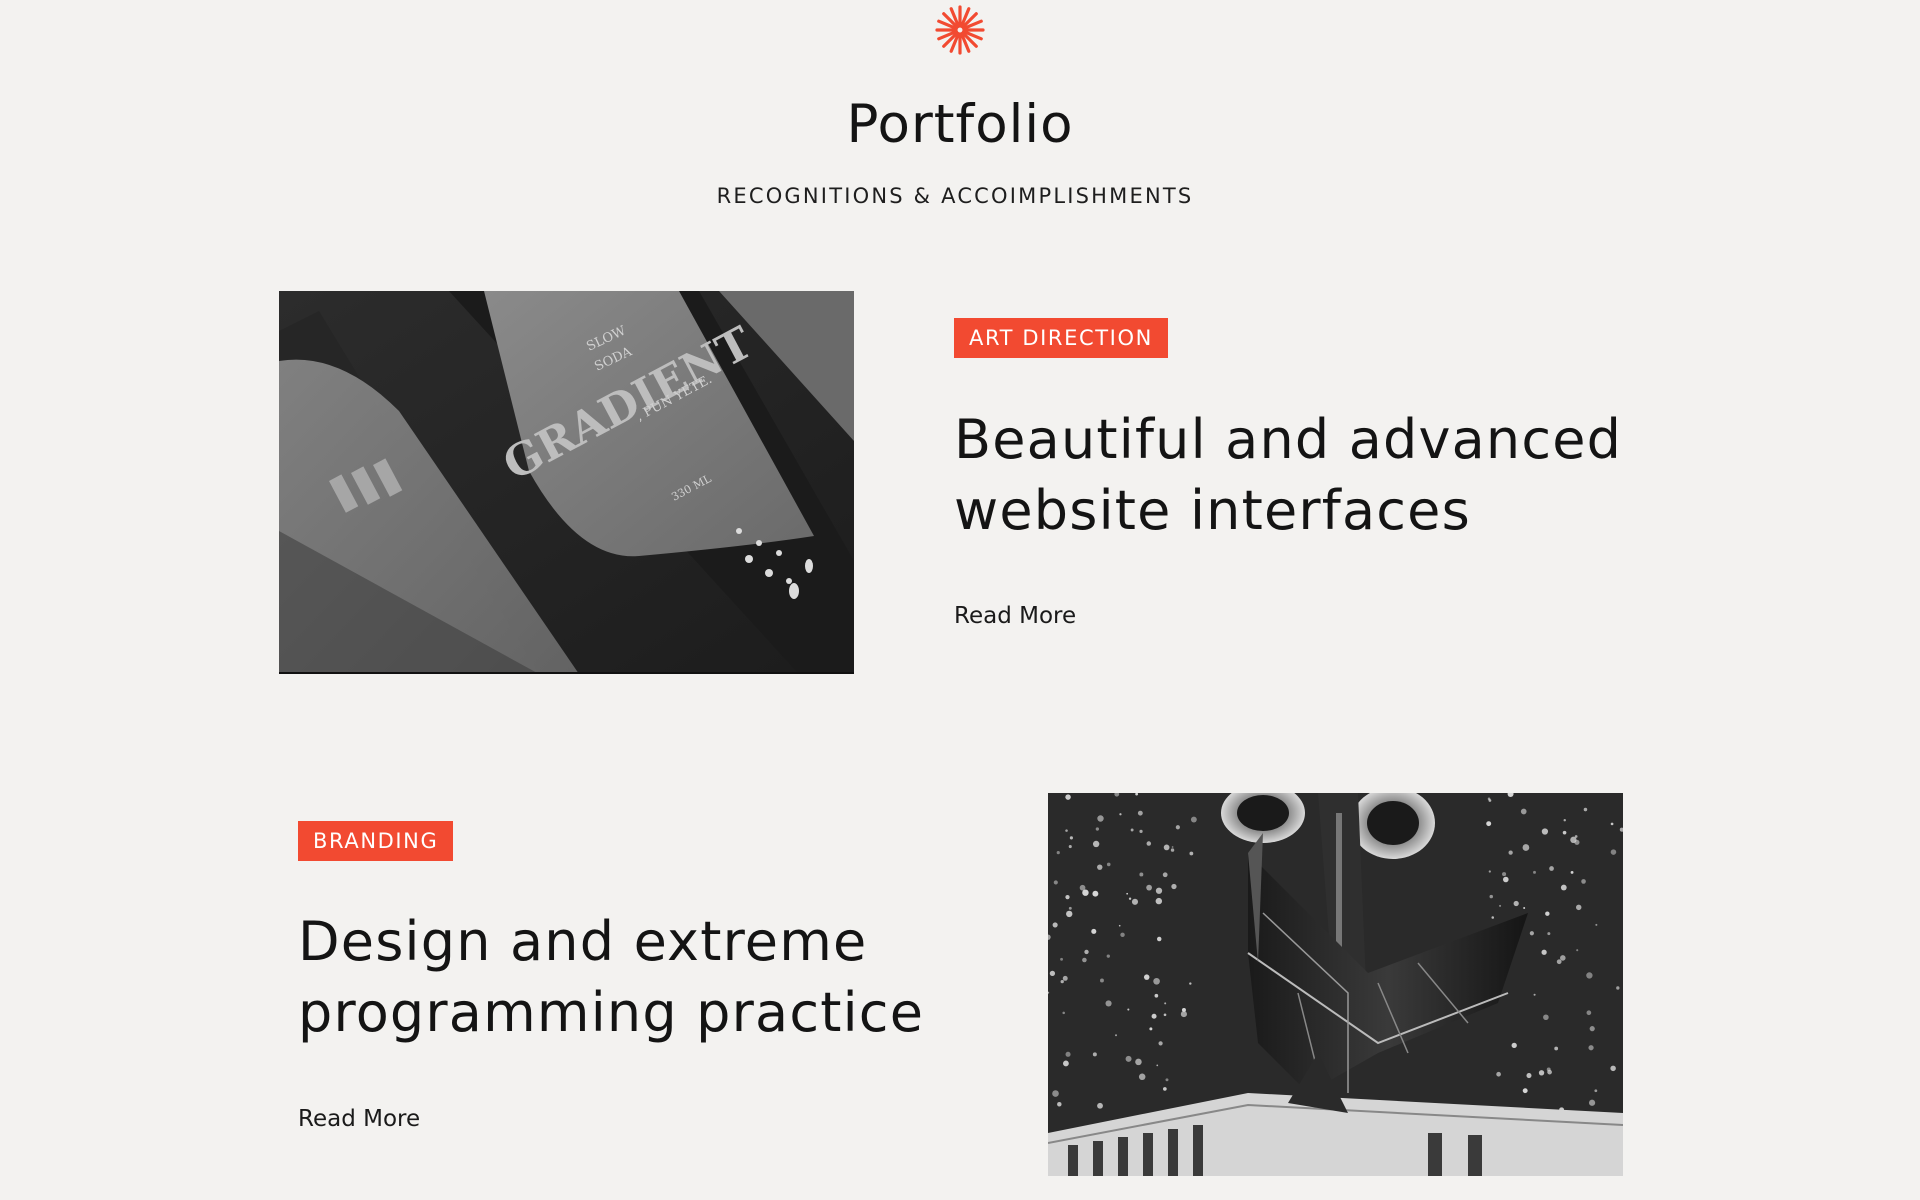  Describe the element at coordinates (1212, 510) in the screenshot. I see `item-title-line2: website interfaces` at that location.